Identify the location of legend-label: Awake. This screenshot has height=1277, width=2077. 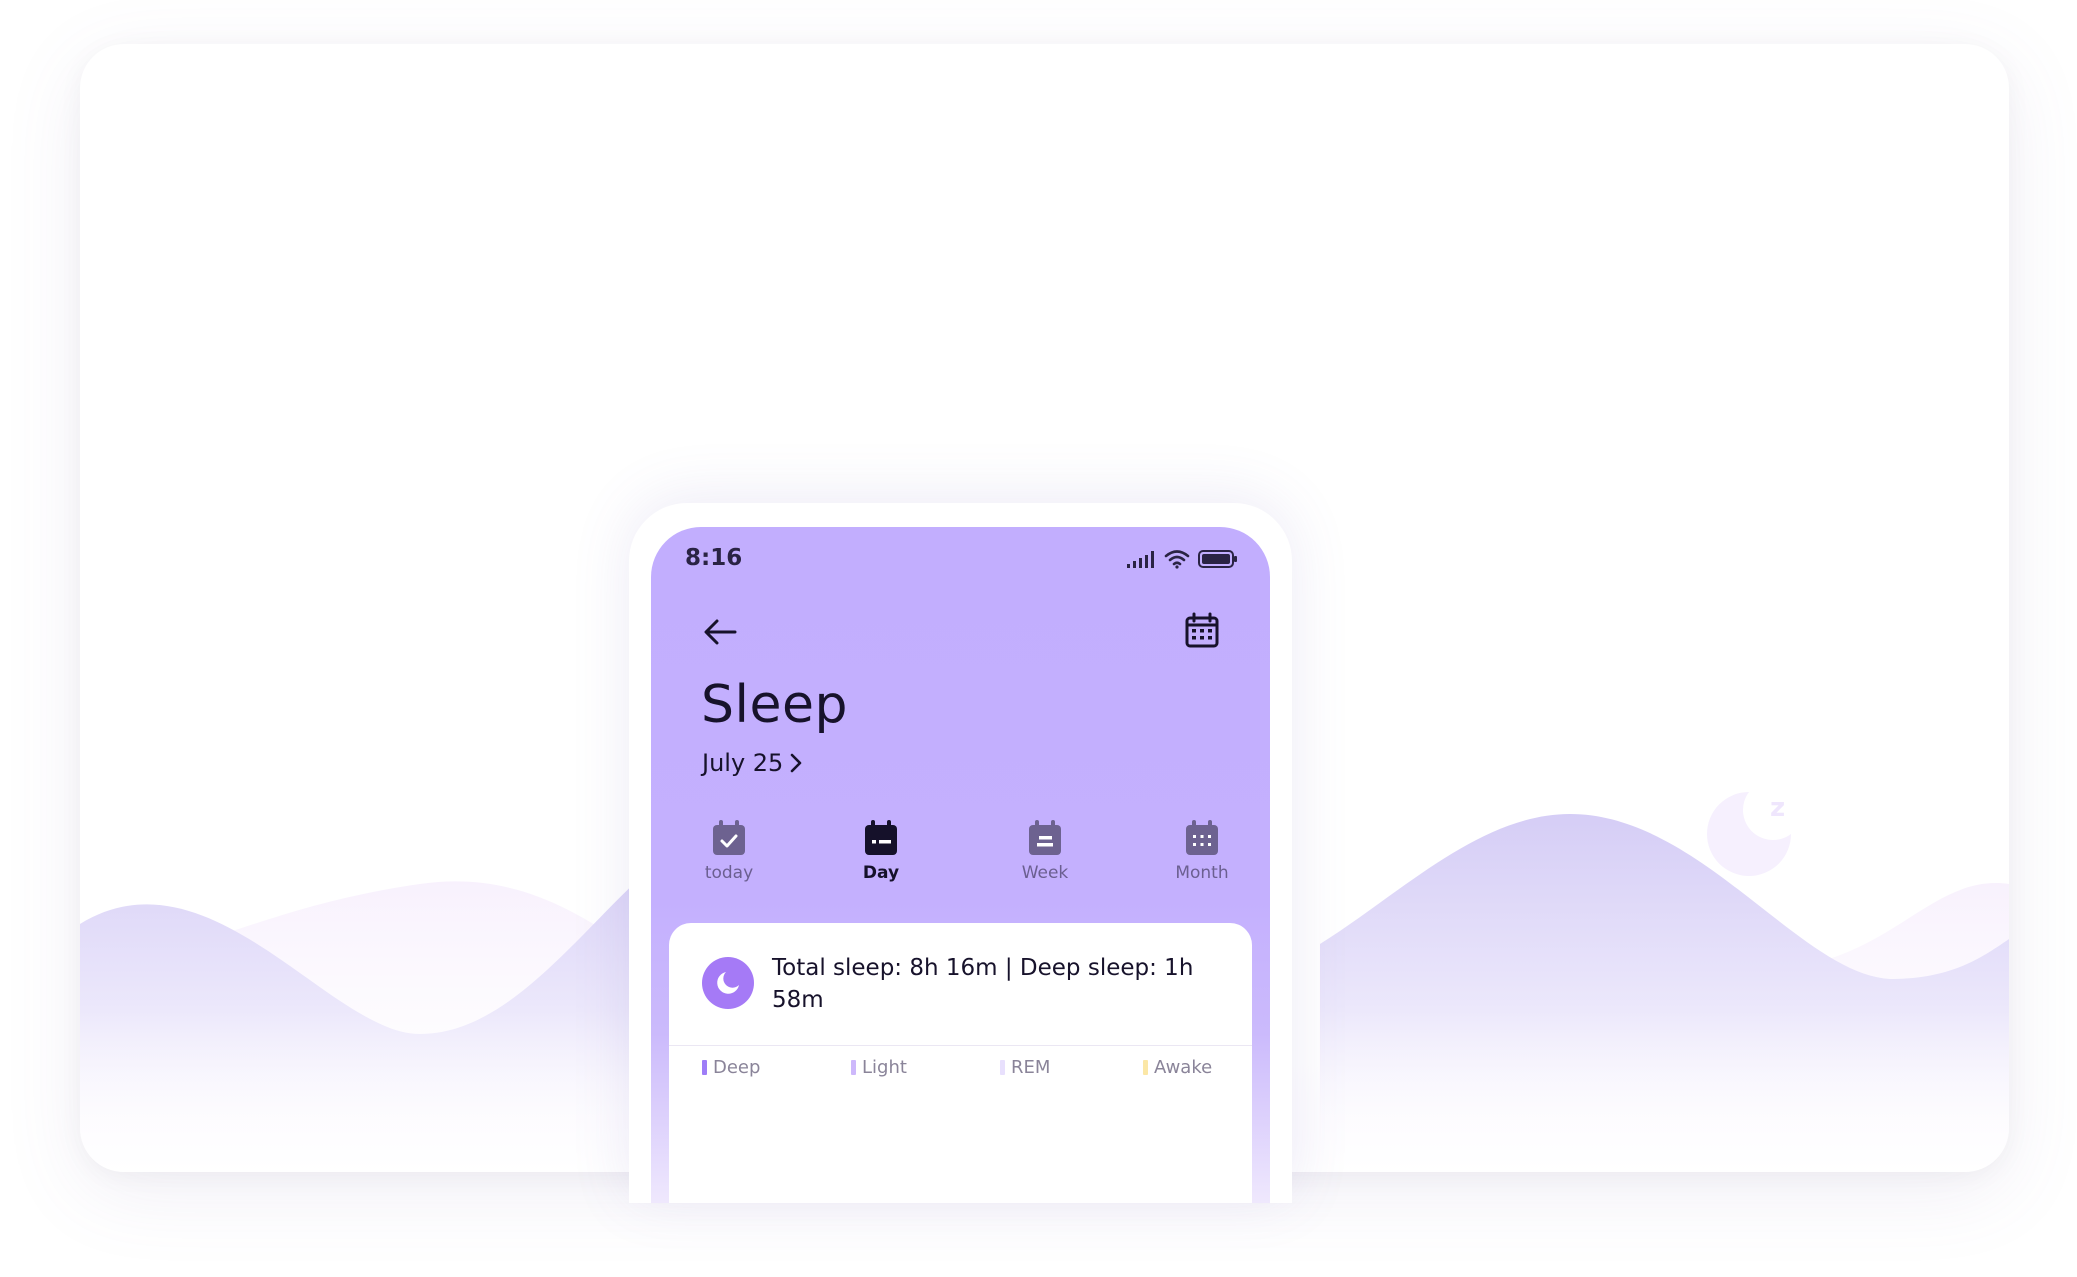
(1183, 1067).